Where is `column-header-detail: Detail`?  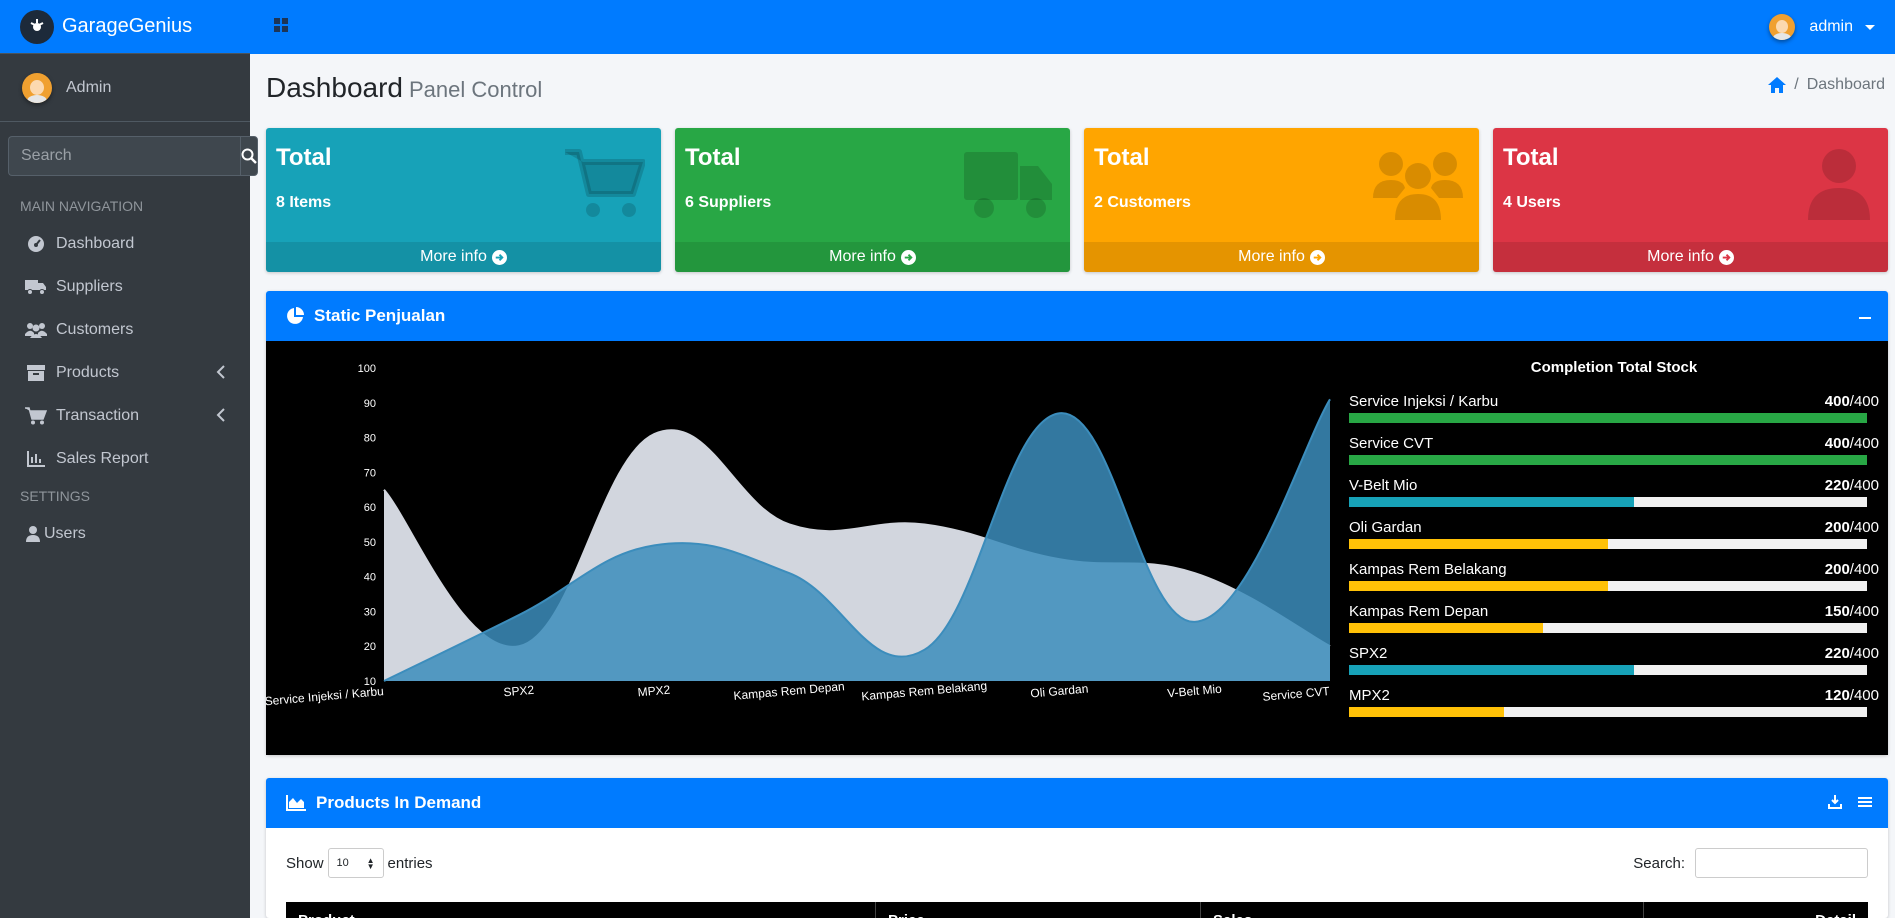 column-header-detail: Detail is located at coordinates (1756, 910).